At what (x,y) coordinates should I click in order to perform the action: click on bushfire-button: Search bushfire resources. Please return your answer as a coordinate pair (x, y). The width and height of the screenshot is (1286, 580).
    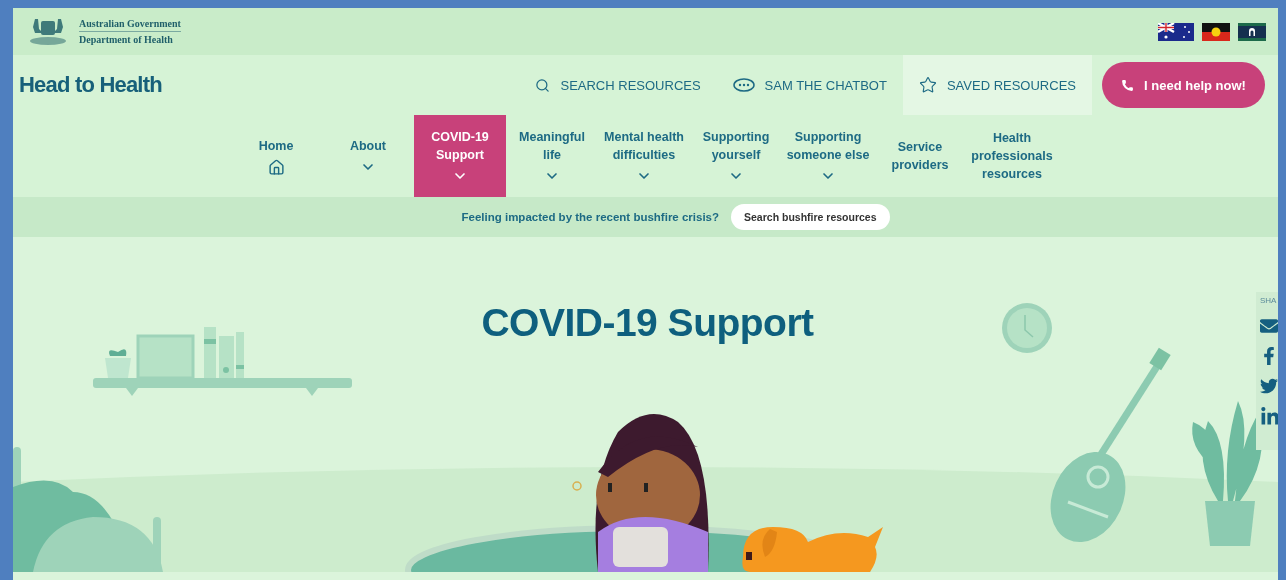
    Looking at the image, I should click on (810, 217).